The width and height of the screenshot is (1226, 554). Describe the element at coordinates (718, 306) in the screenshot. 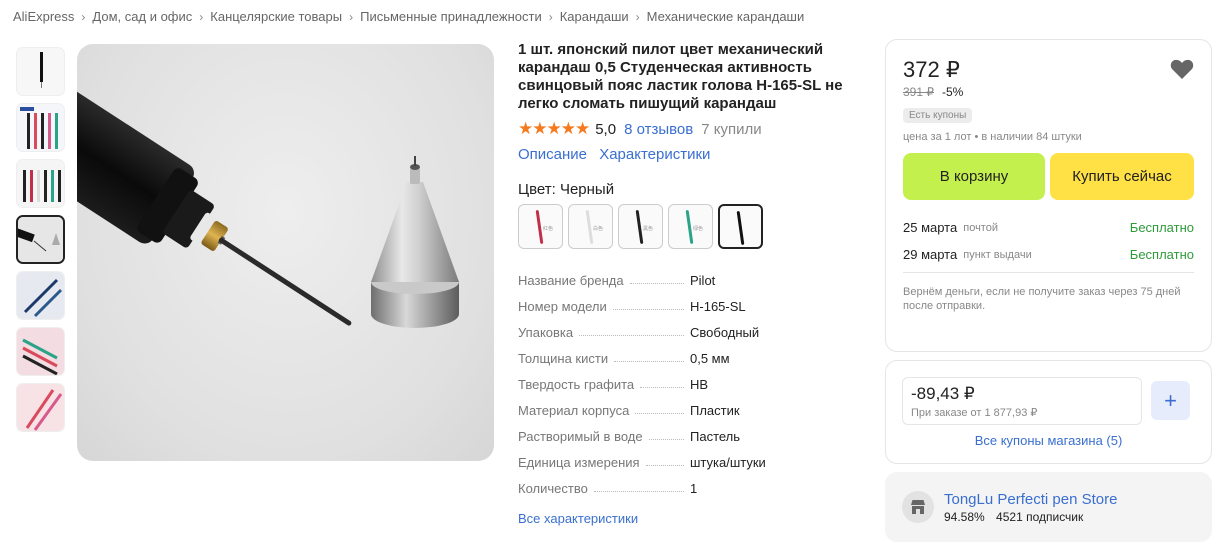

I see `spec-value: H-165-SL` at that location.